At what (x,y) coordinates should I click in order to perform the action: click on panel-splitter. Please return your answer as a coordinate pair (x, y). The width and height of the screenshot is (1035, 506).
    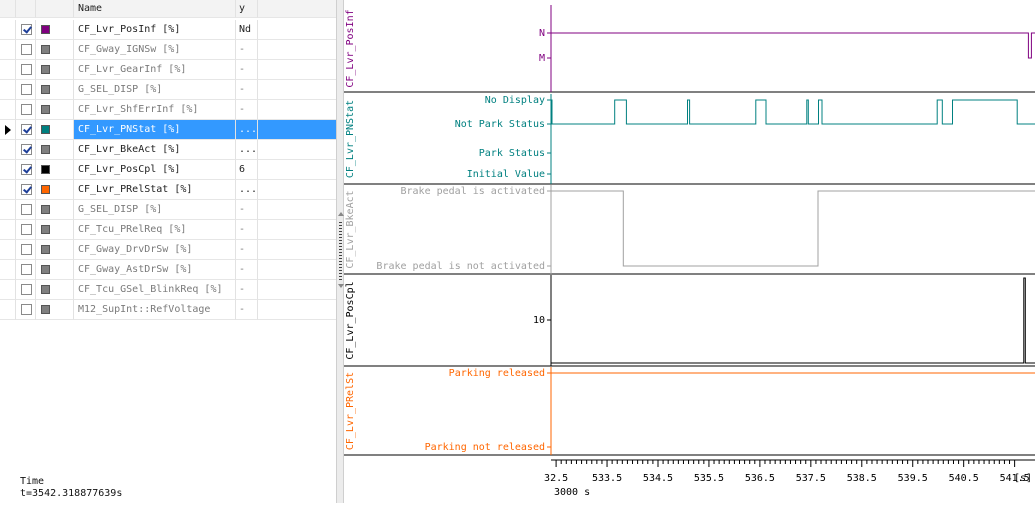
    Looking at the image, I should click on (340, 251).